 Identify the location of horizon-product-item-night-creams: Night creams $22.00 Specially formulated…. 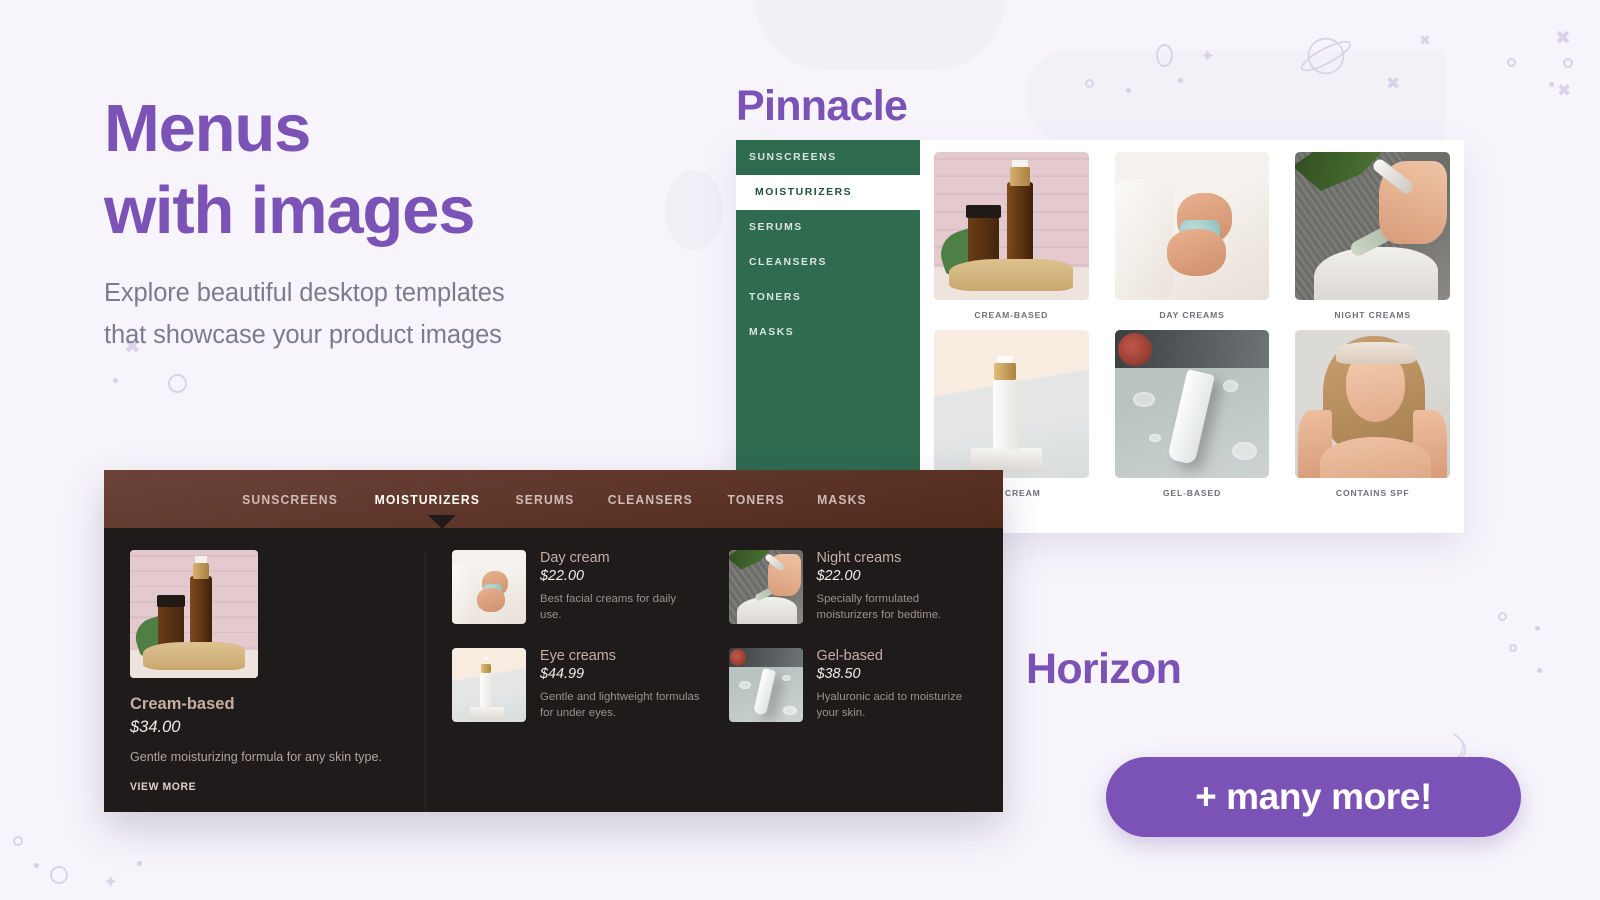
(853, 587).